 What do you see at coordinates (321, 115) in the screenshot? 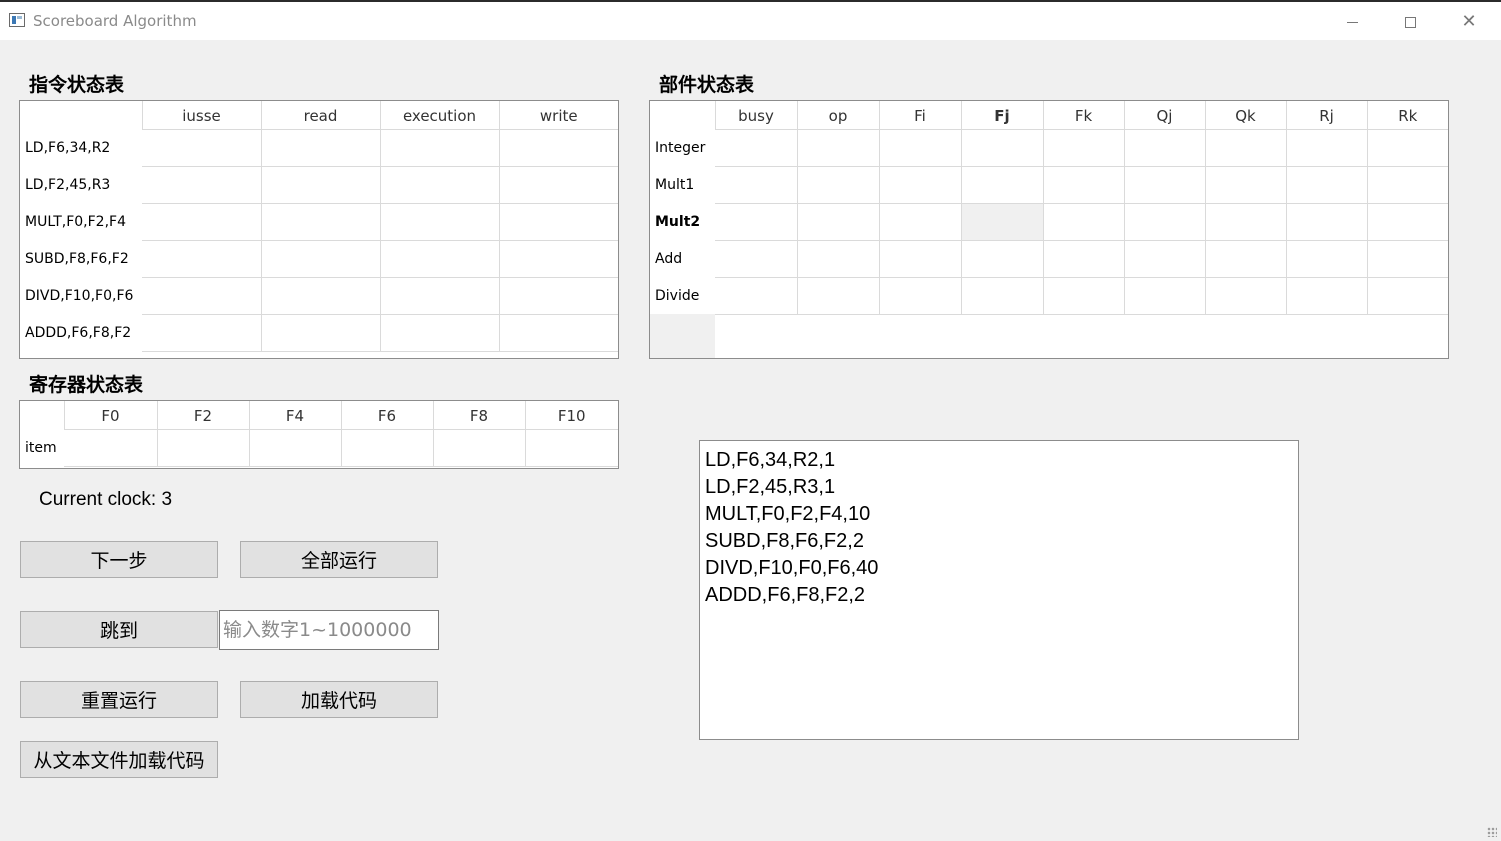
I see `column-header-read: read` at bounding box center [321, 115].